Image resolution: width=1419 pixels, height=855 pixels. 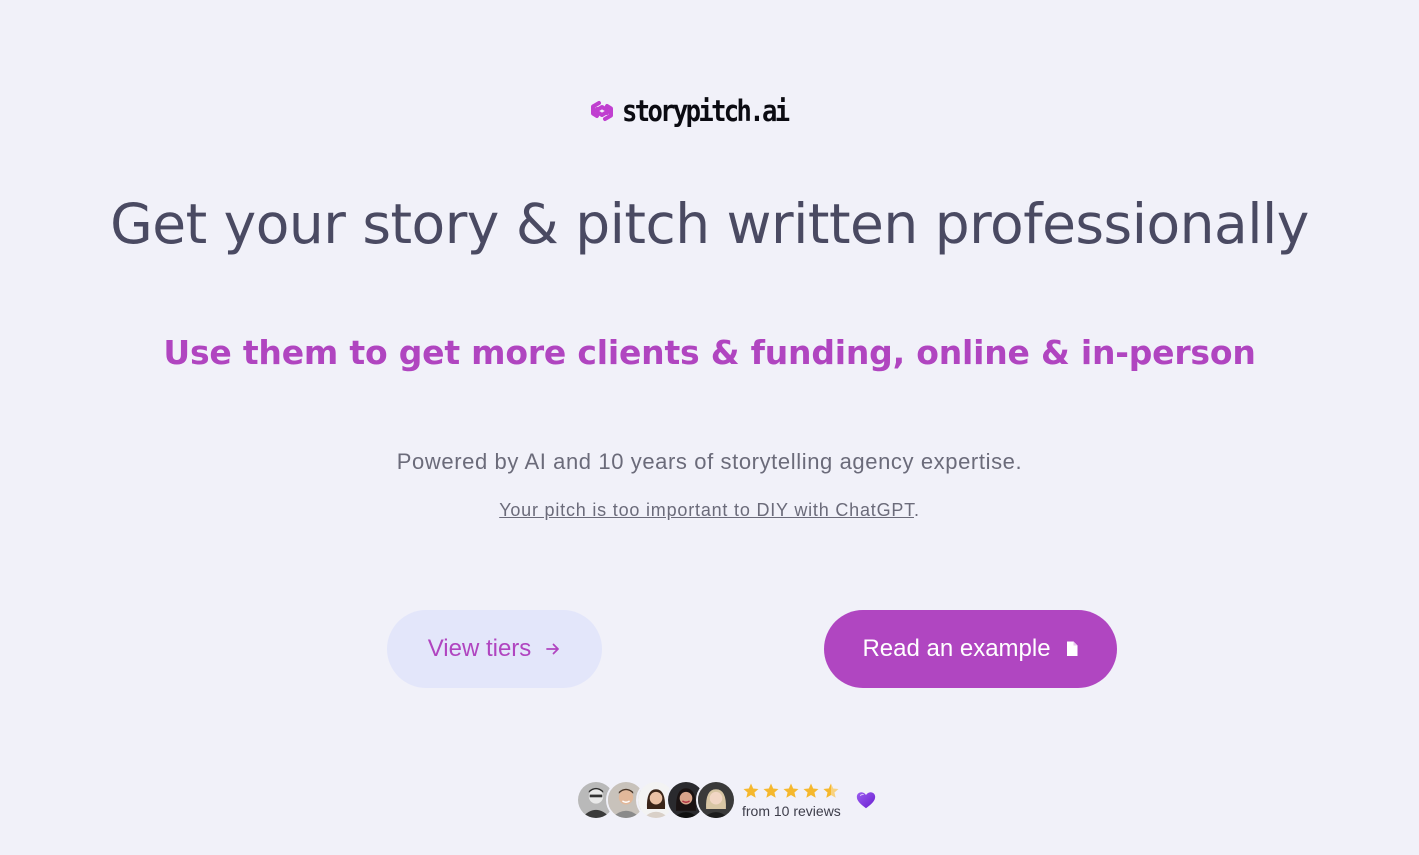 I want to click on reviewer-avatars, so click(x=656, y=800).